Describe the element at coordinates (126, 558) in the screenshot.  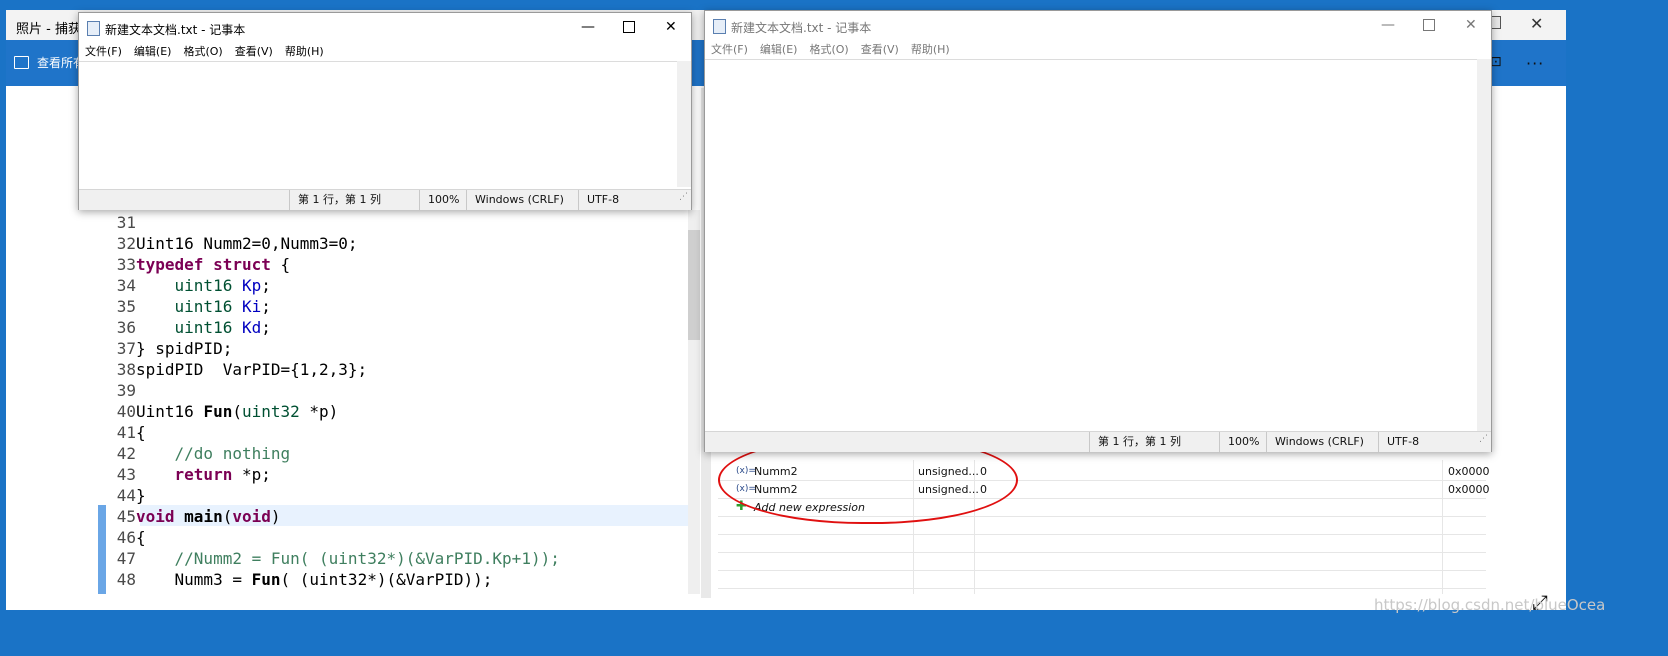
I see `line-number: 47` at that location.